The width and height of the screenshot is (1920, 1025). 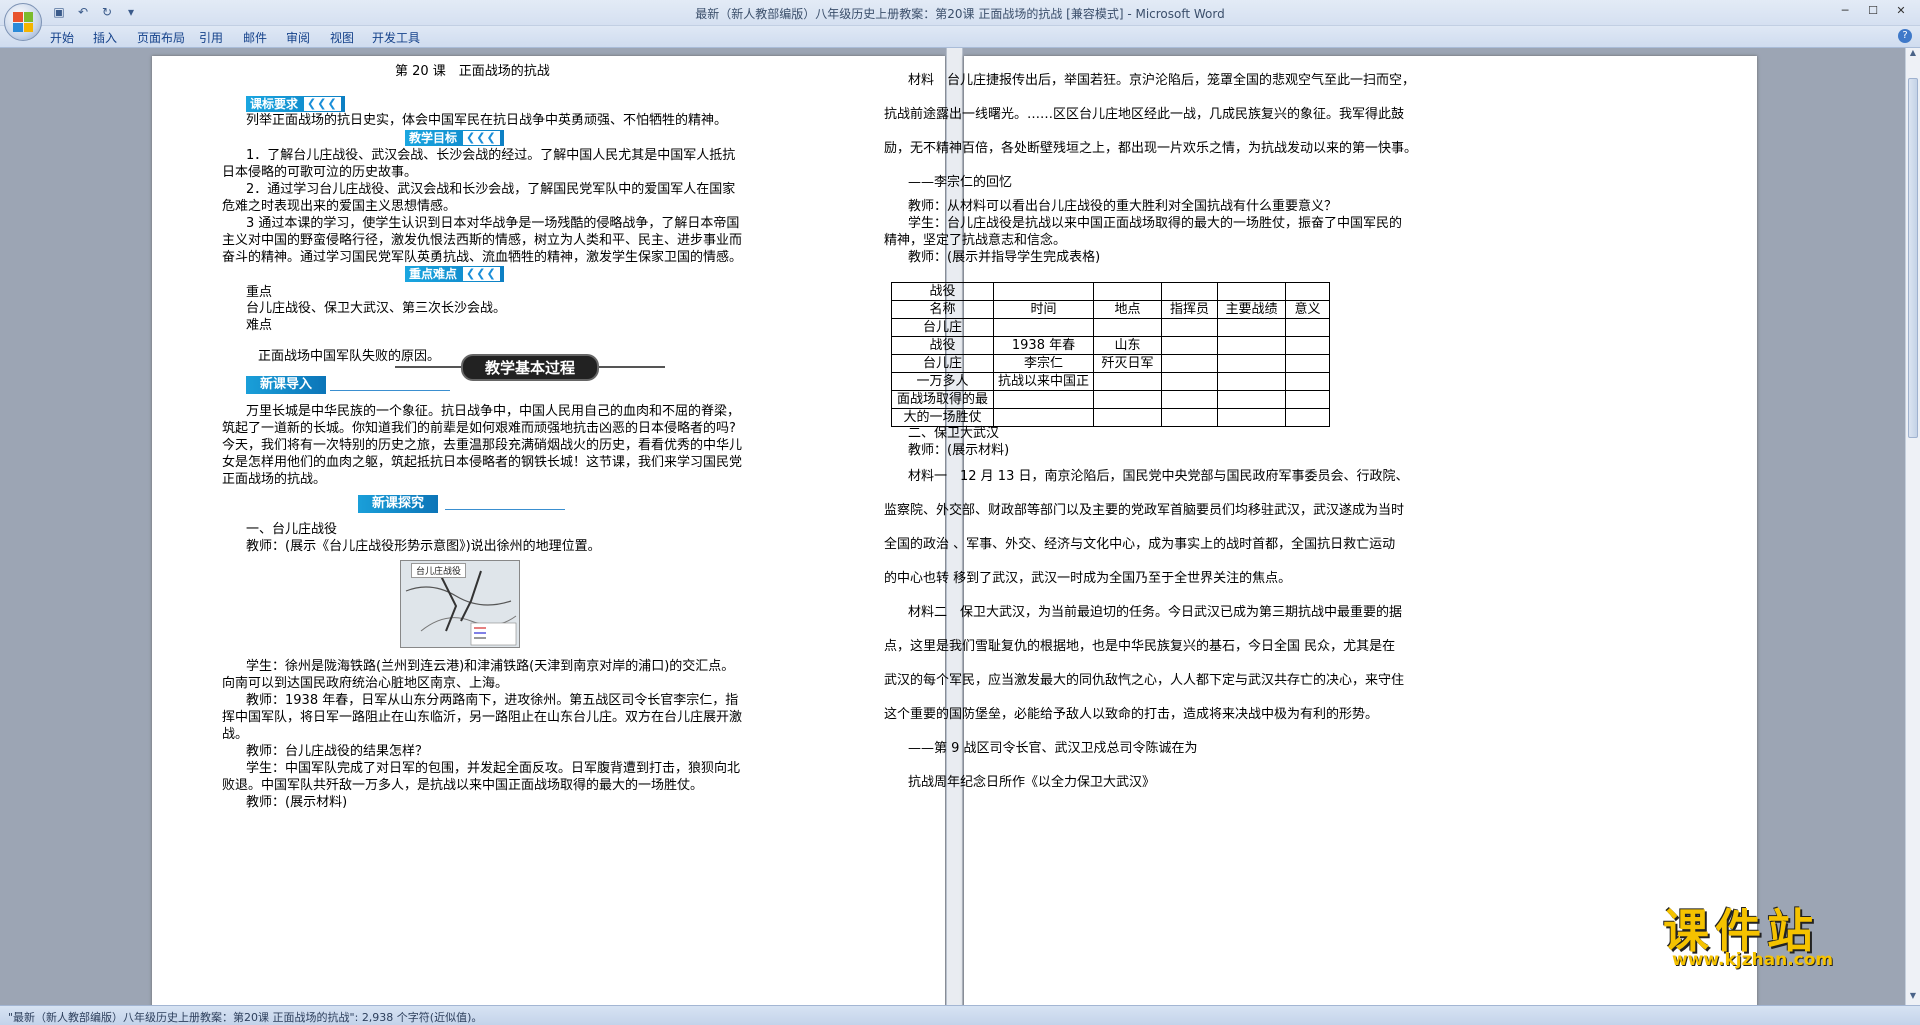 What do you see at coordinates (1127, 309) in the screenshot?
I see `table-cell: 地点` at bounding box center [1127, 309].